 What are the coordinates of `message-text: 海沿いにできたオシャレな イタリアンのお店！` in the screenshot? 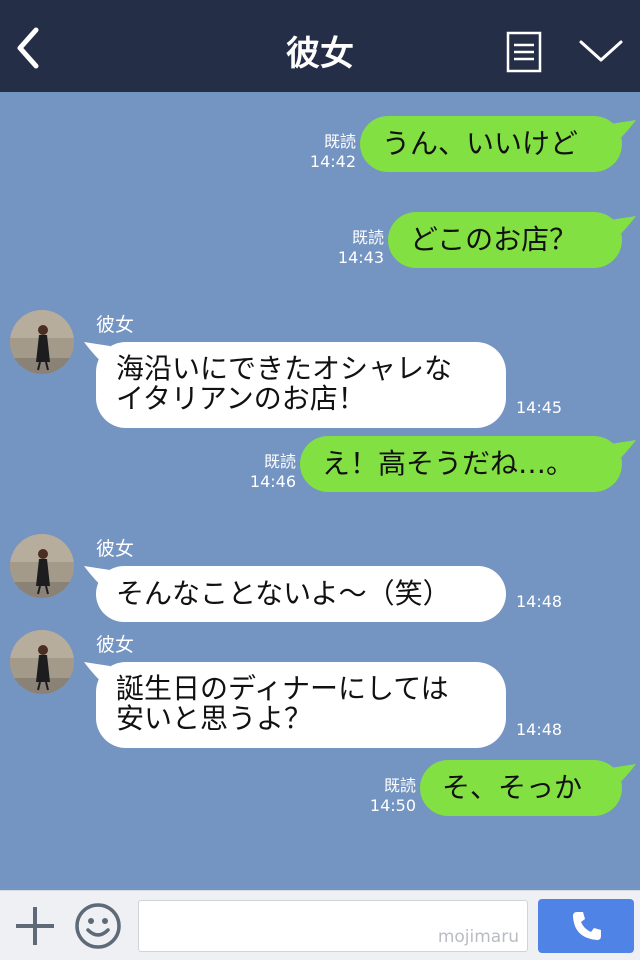 It's located at (284, 383).